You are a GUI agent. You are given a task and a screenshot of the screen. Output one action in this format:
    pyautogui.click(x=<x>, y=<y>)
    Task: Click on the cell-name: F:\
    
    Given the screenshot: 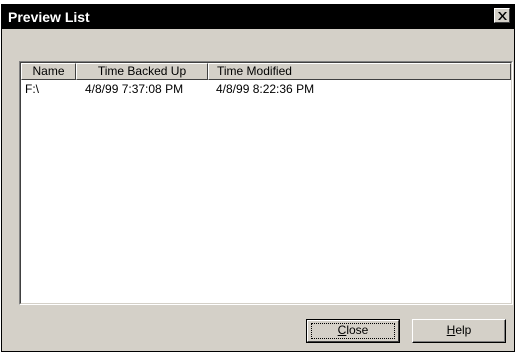 What is the action you would take?
    pyautogui.click(x=32, y=89)
    